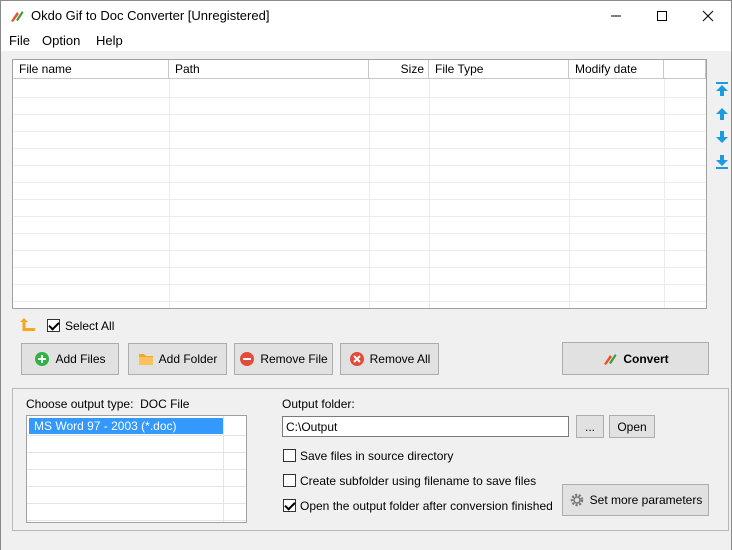 This screenshot has width=732, height=550. I want to click on remove-file-button: Remove File, so click(283, 359).